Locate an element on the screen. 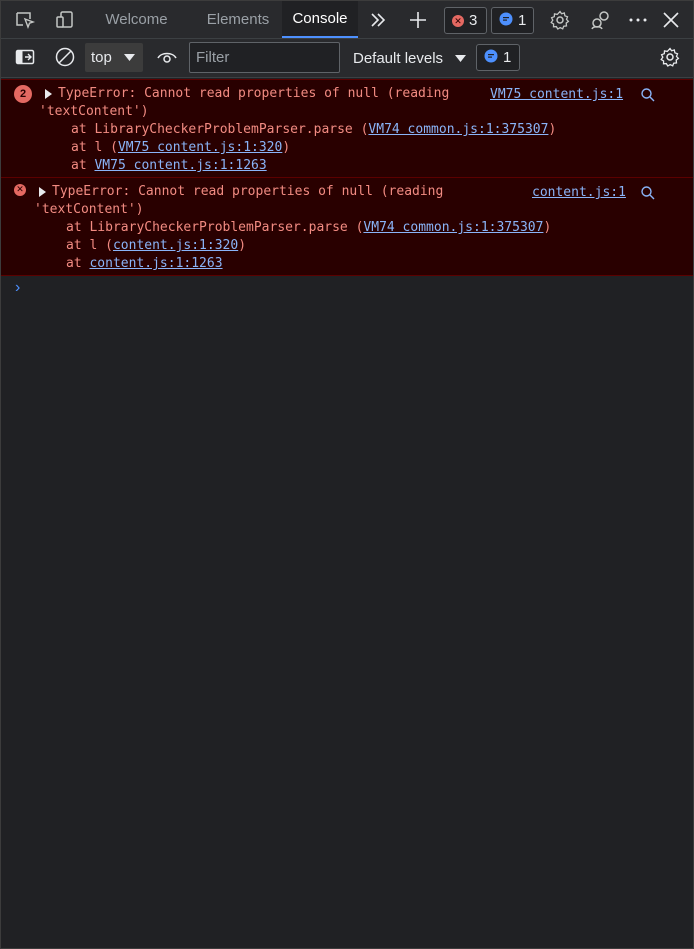 The height and width of the screenshot is (949, 694). add-tab-icon is located at coordinates (418, 20).